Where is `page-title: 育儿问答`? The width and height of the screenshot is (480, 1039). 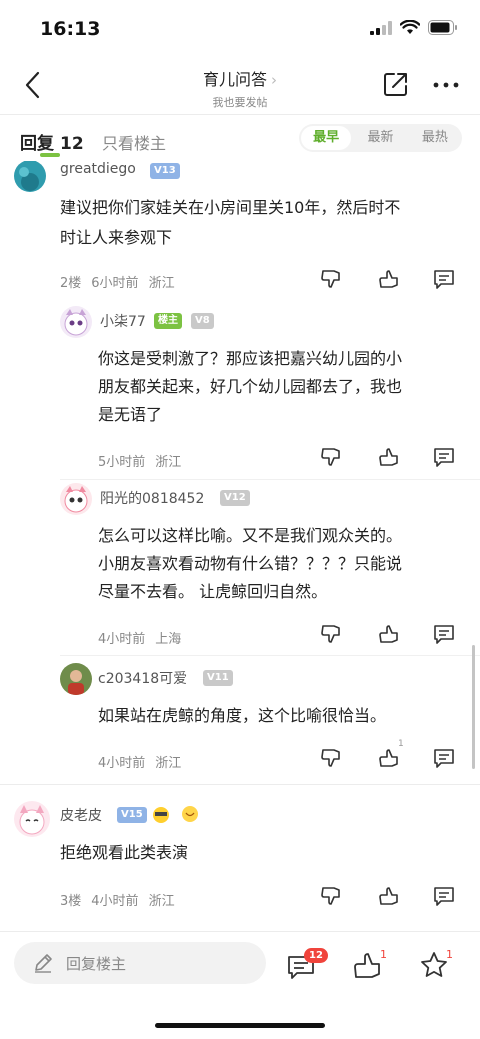
page-title: 育儿问答 is located at coordinates (234, 79).